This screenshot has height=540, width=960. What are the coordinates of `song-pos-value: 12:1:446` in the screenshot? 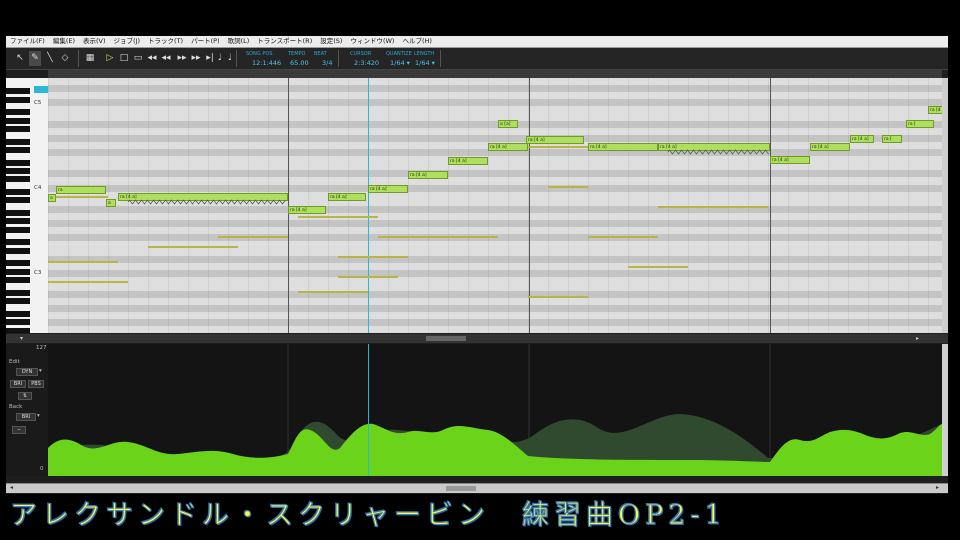 It's located at (266, 63).